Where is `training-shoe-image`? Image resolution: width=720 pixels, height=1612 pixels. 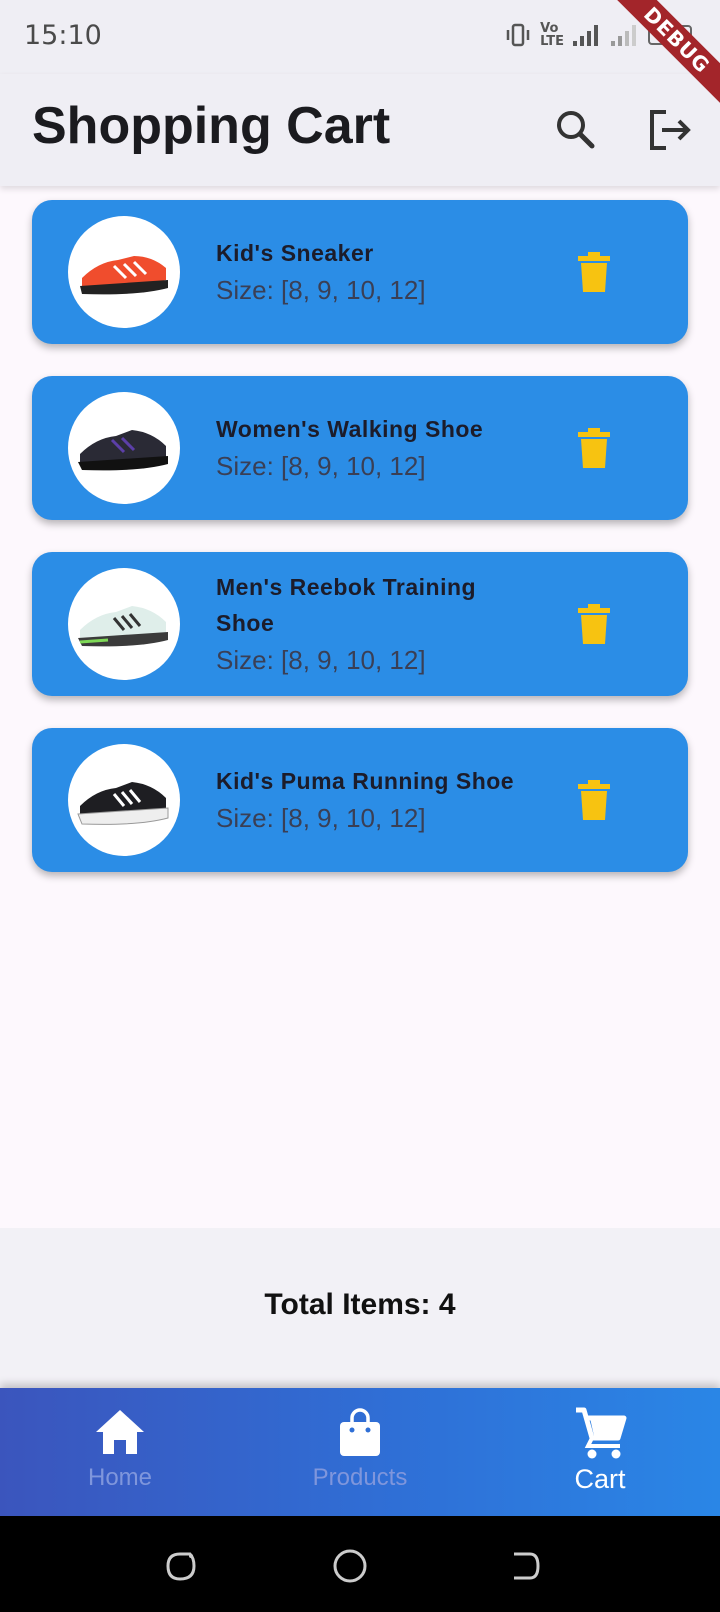
training-shoe-image is located at coordinates (123, 626).